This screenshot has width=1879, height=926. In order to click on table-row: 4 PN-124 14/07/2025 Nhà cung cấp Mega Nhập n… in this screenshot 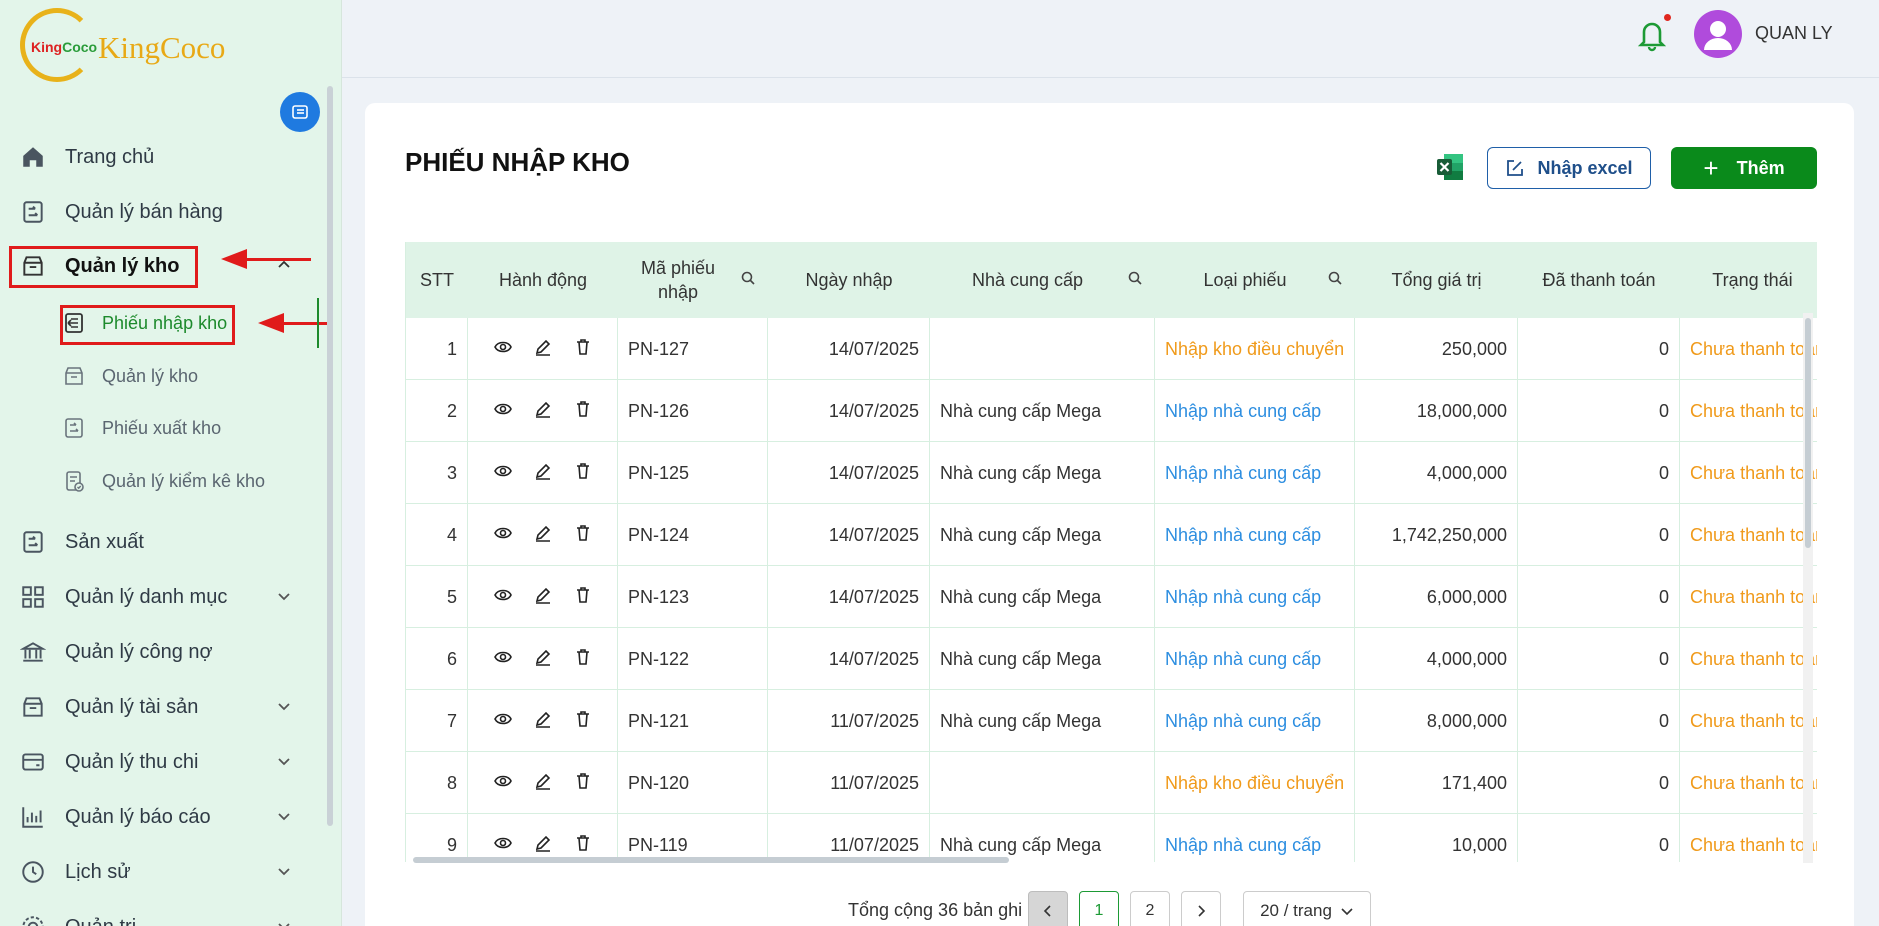, I will do `click(1111, 535)`.